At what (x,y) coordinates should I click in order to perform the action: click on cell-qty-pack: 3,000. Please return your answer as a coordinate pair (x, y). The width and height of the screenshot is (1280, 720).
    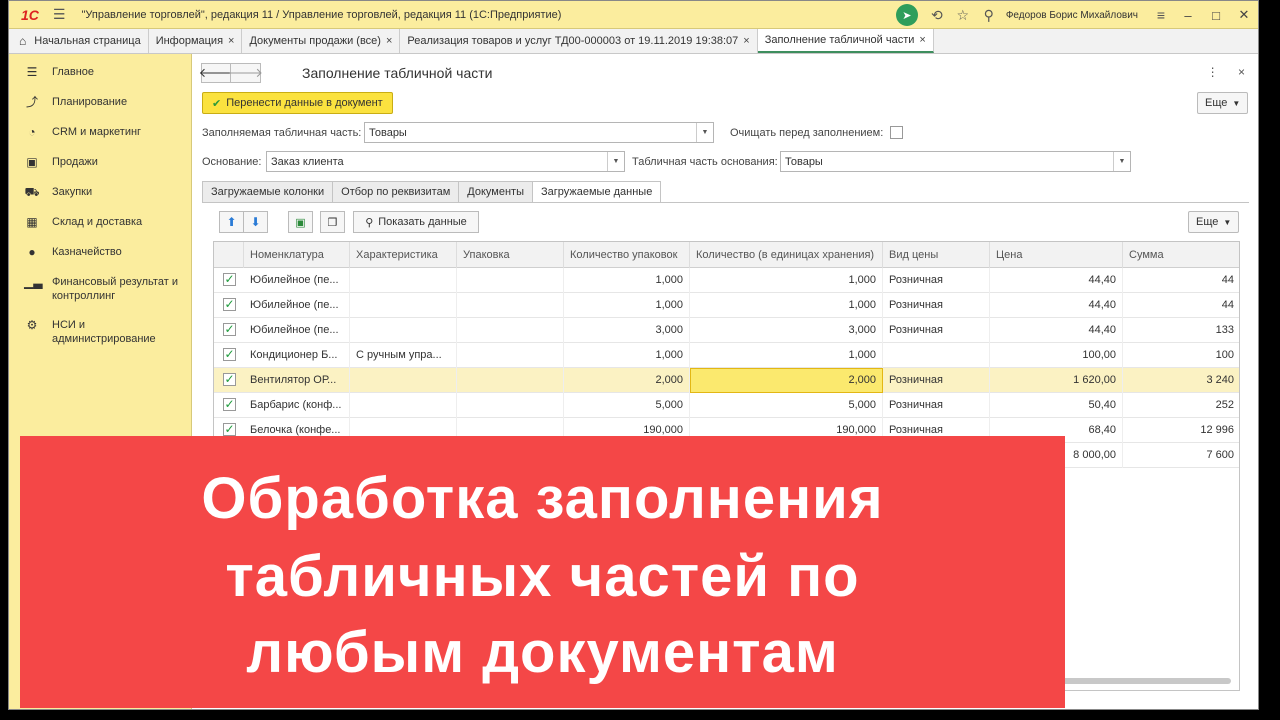
    Looking at the image, I should click on (627, 330).